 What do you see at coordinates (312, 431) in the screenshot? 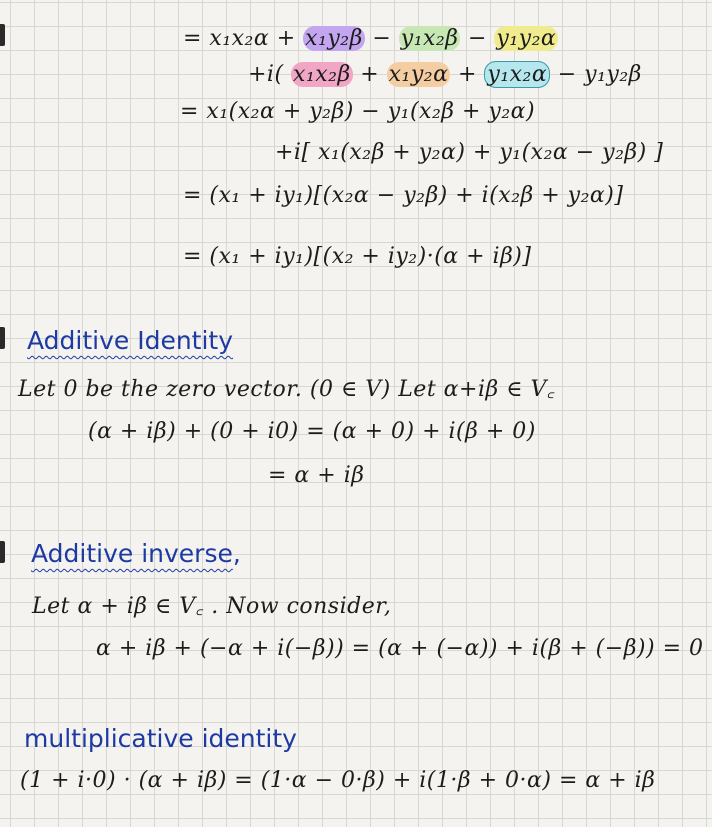
I see `additive-identity-line-2: (α + iβ) + (0 + i0) = (α + 0) + i(β + 0)` at bounding box center [312, 431].